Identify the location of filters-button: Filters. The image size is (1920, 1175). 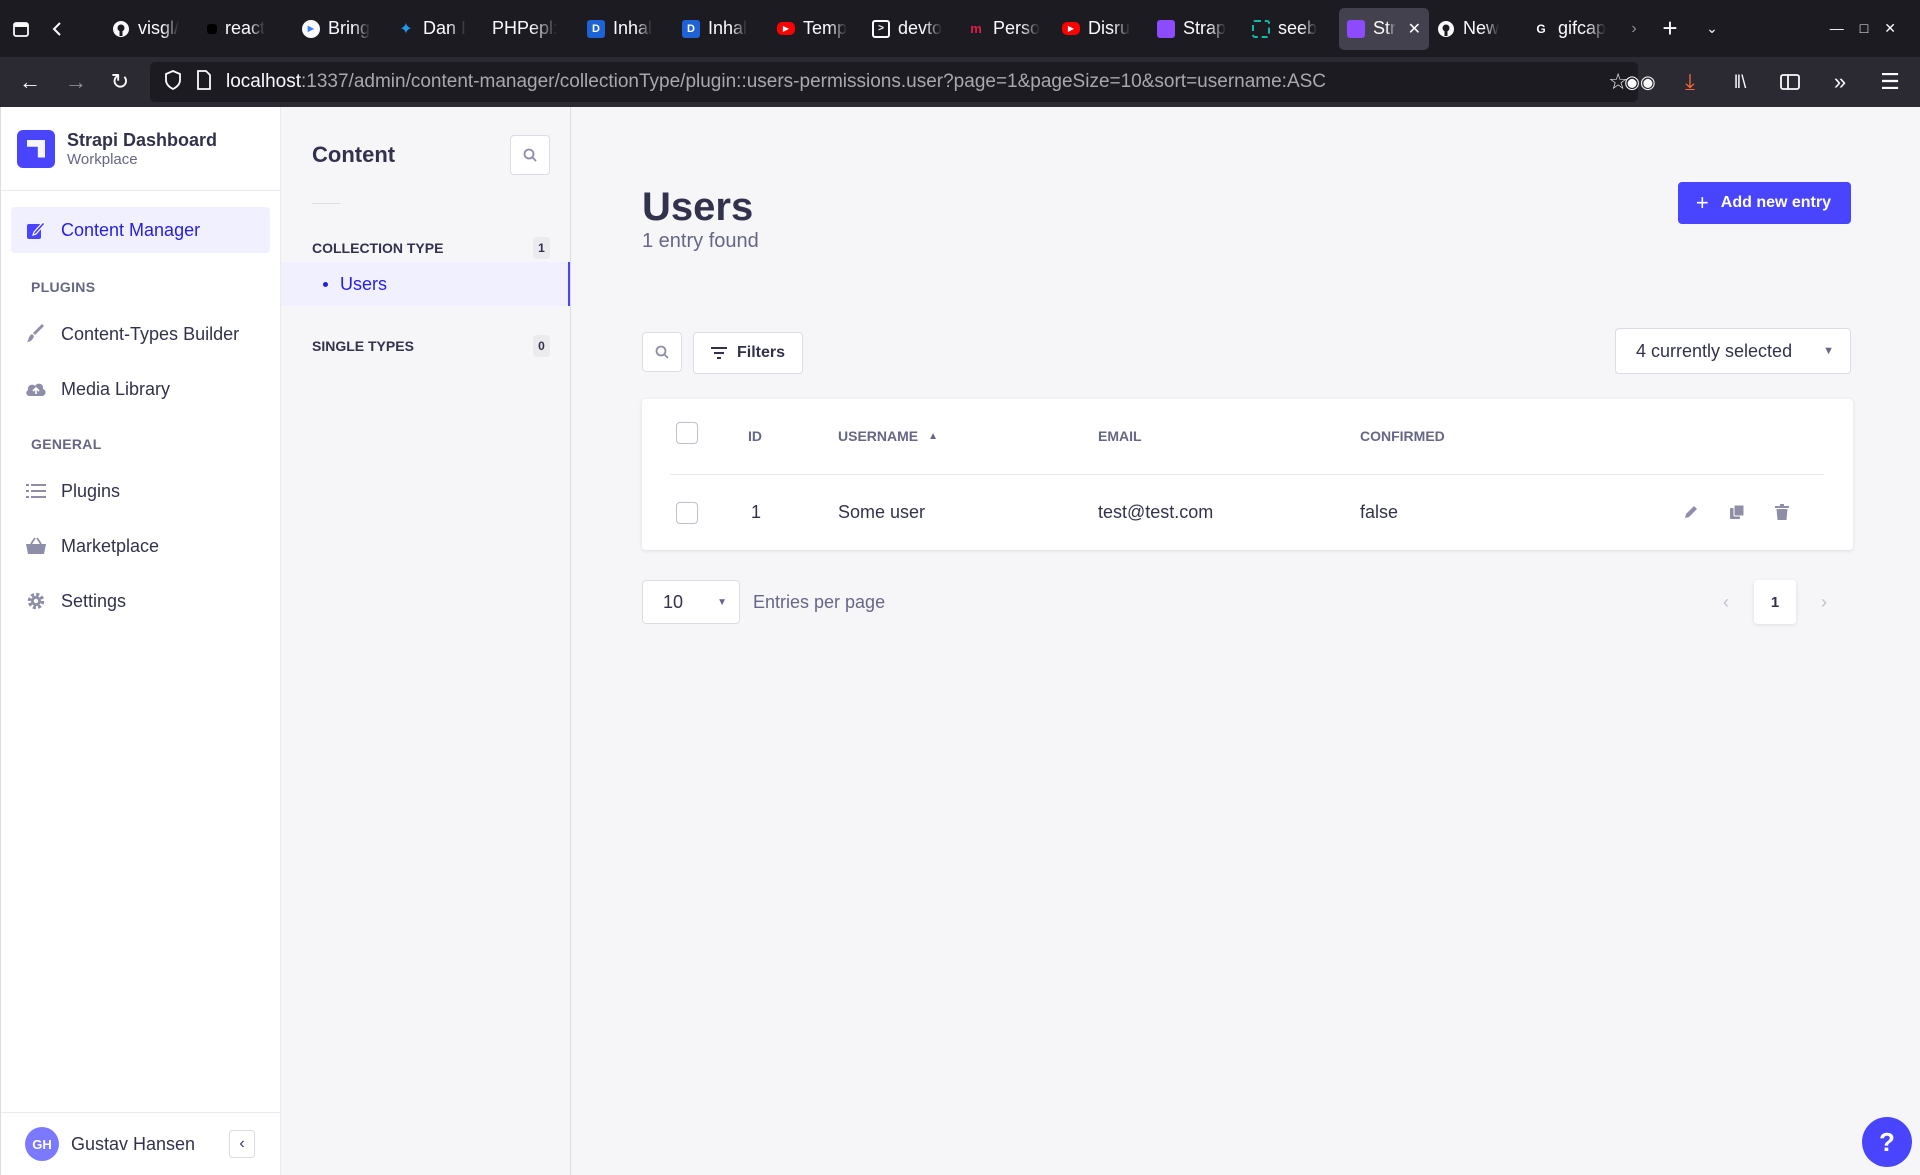
(748, 353).